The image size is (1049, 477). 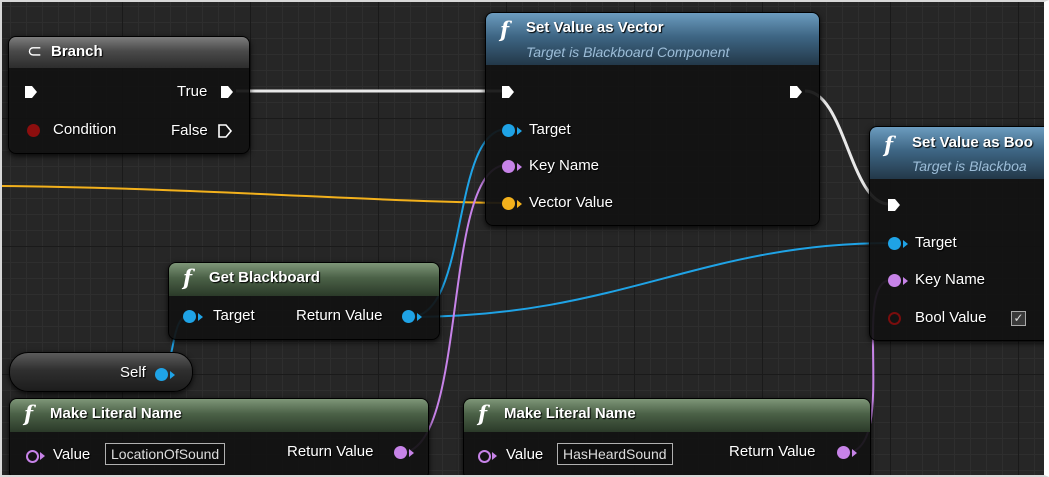 I want to click on branch-node: ⊂ Branch True Condition False, so click(x=129, y=95).